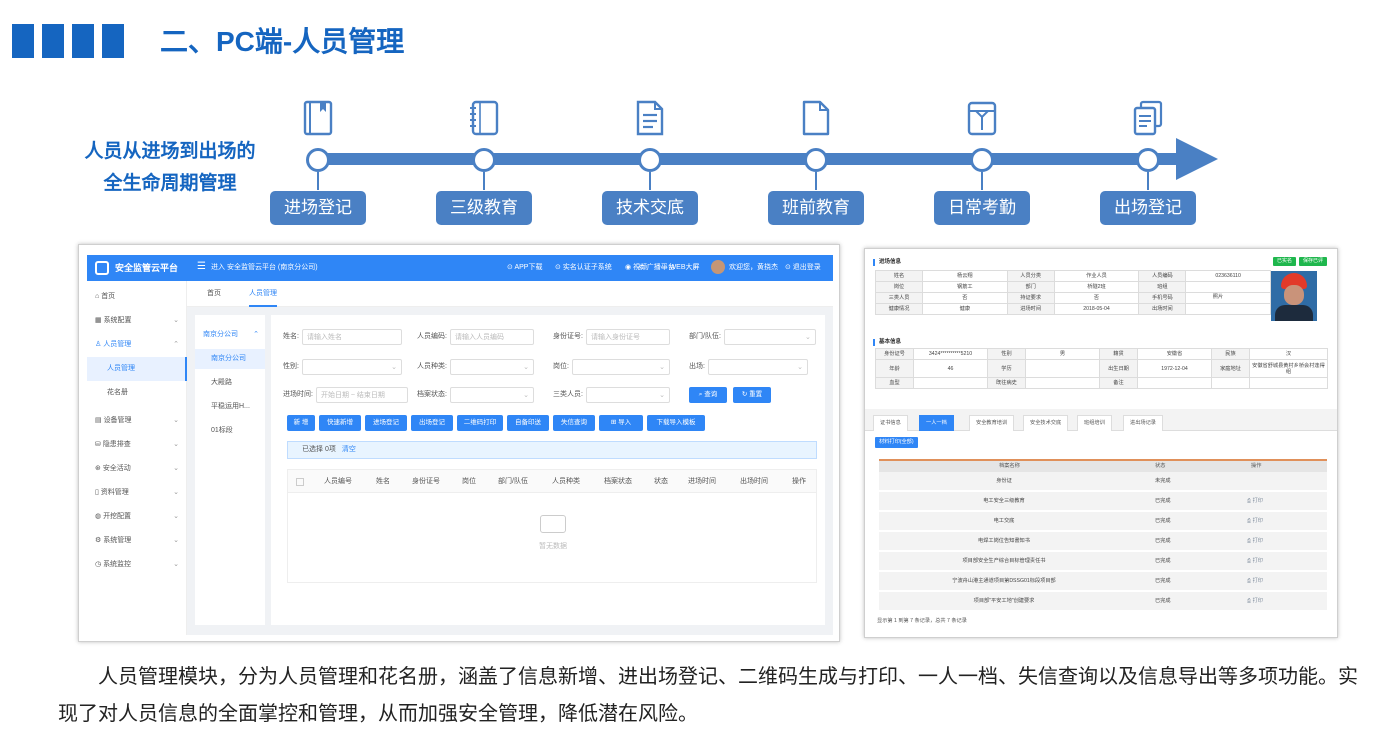  What do you see at coordinates (510, 294) in the screenshot?
I see `page-tabs: 首页 人员管理` at bounding box center [510, 294].